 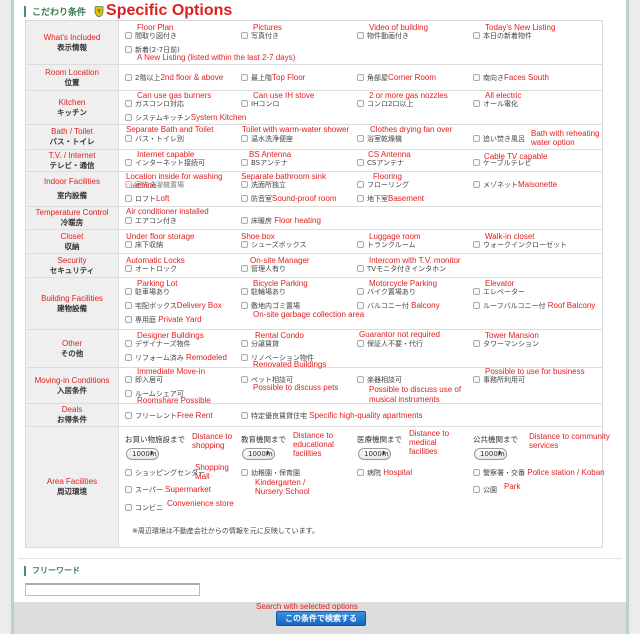 I want to click on checkbox-private-yard: 専用庭 Private Yard, so click(x=163, y=320).